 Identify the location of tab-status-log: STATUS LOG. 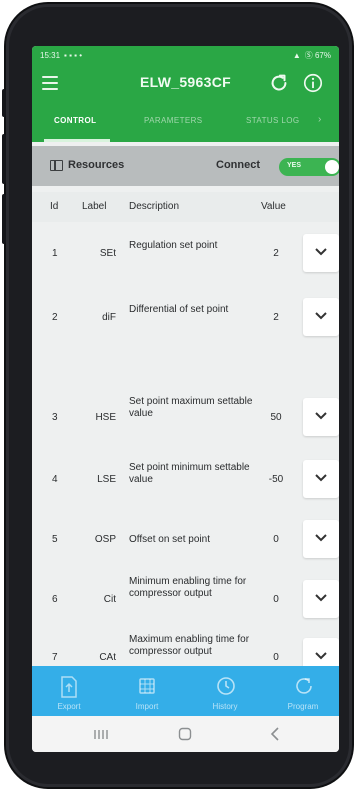
(273, 120).